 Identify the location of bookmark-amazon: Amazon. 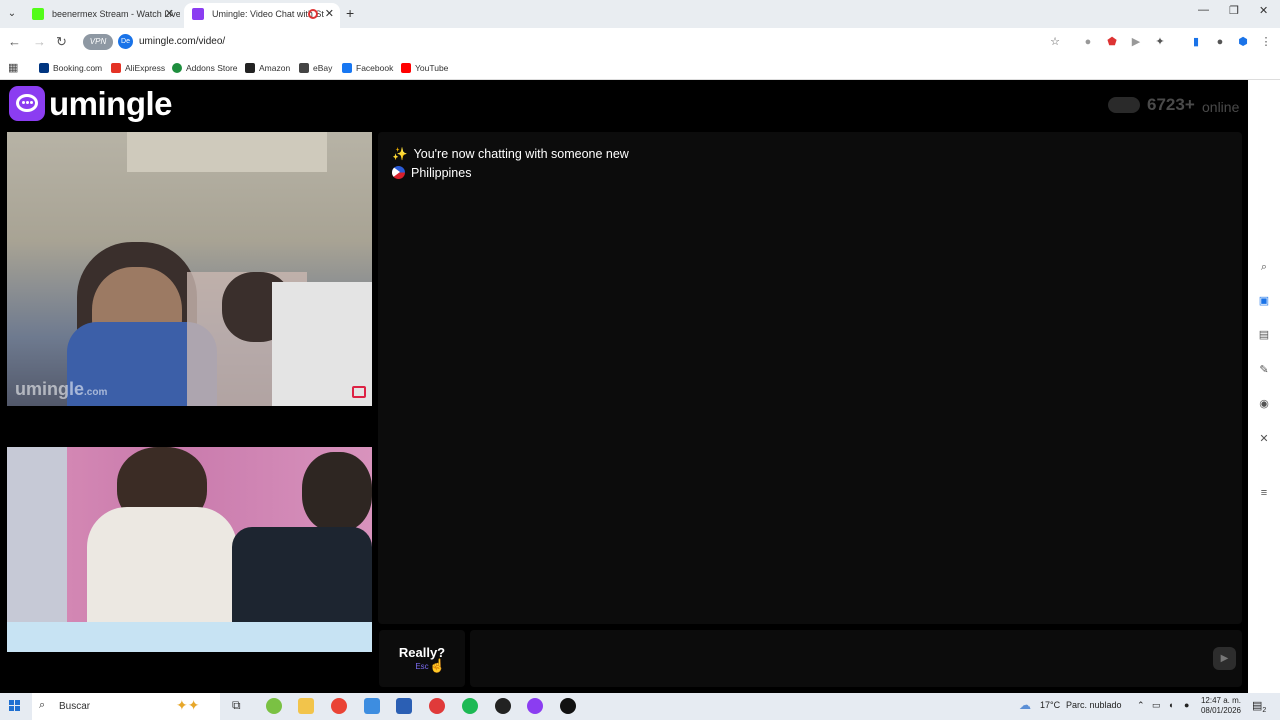
(267, 68).